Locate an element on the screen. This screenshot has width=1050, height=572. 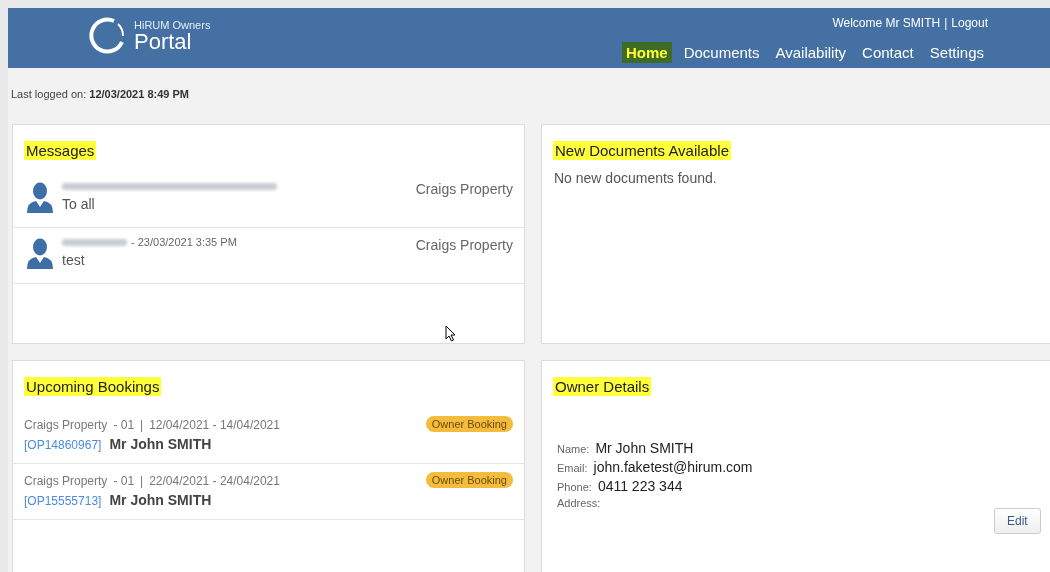
logo-subtitle: HiRUM Owners is located at coordinates (172, 25).